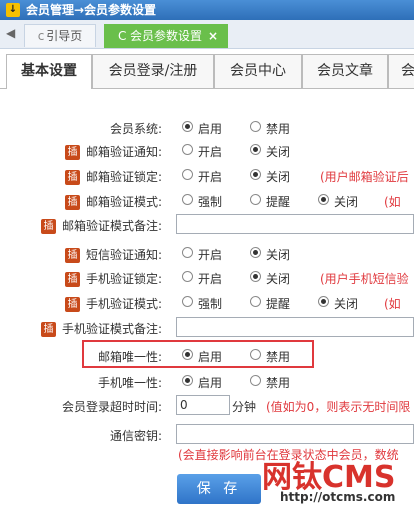  Describe the element at coordinates (41, 36) in the screenshot. I see `refresh-icon: c` at that location.